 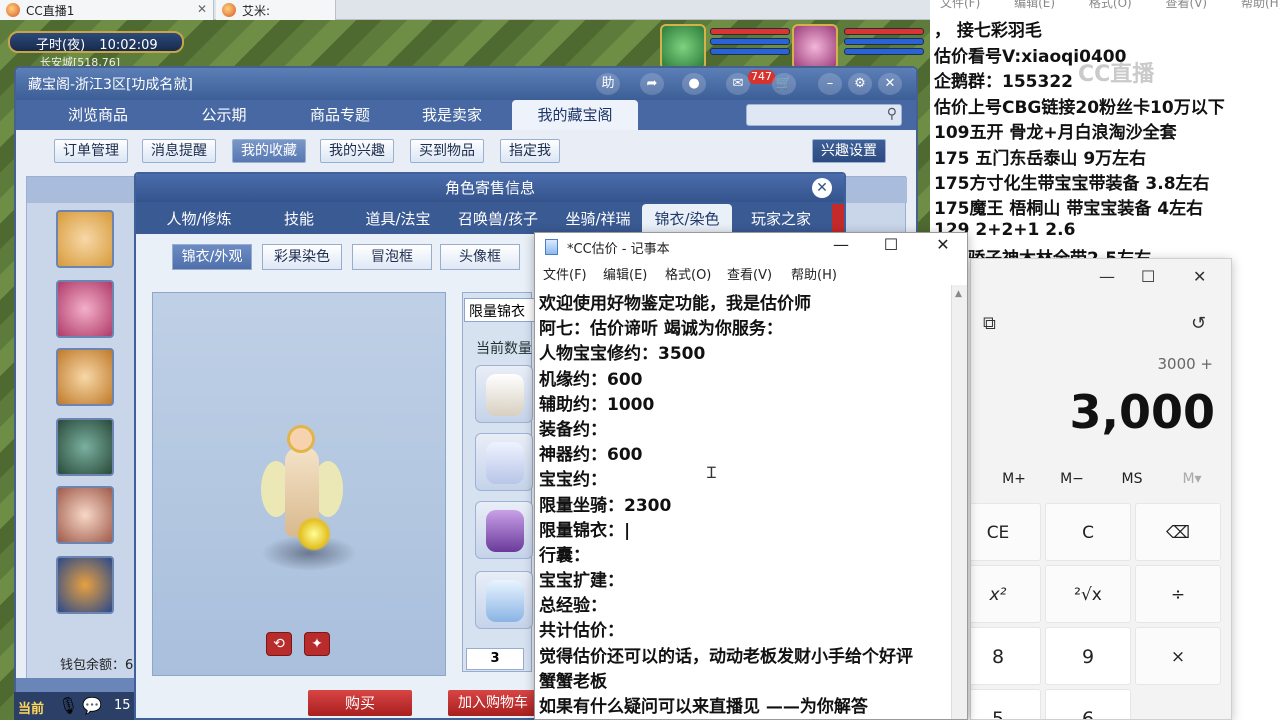 I want to click on tab-extra: 买, so click(x=838, y=219).